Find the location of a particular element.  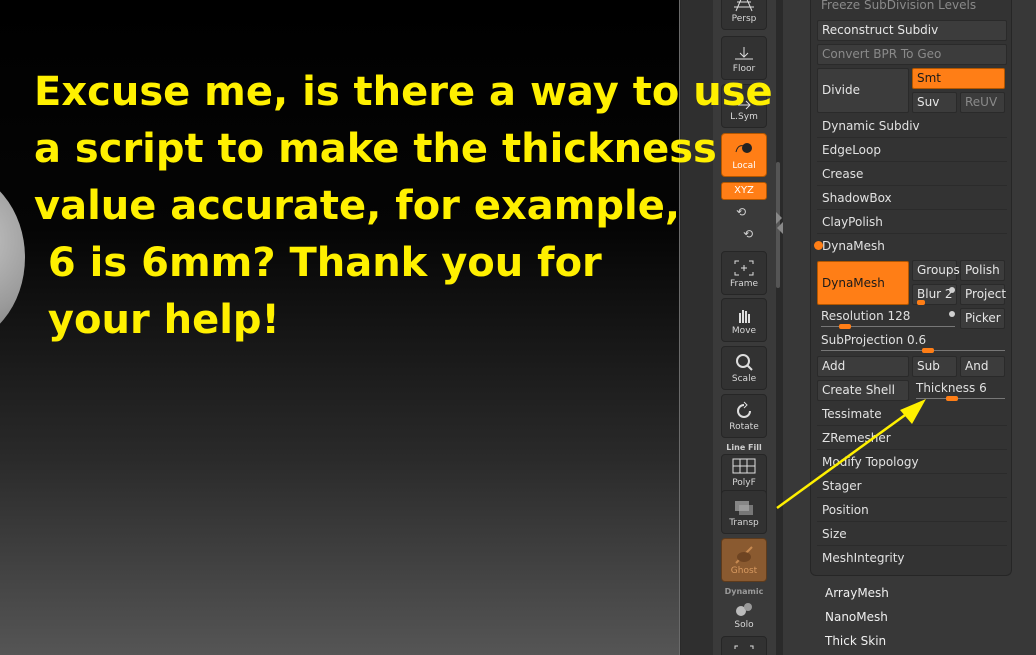

edgeloop-row: EdgeLoop is located at coordinates (912, 150).